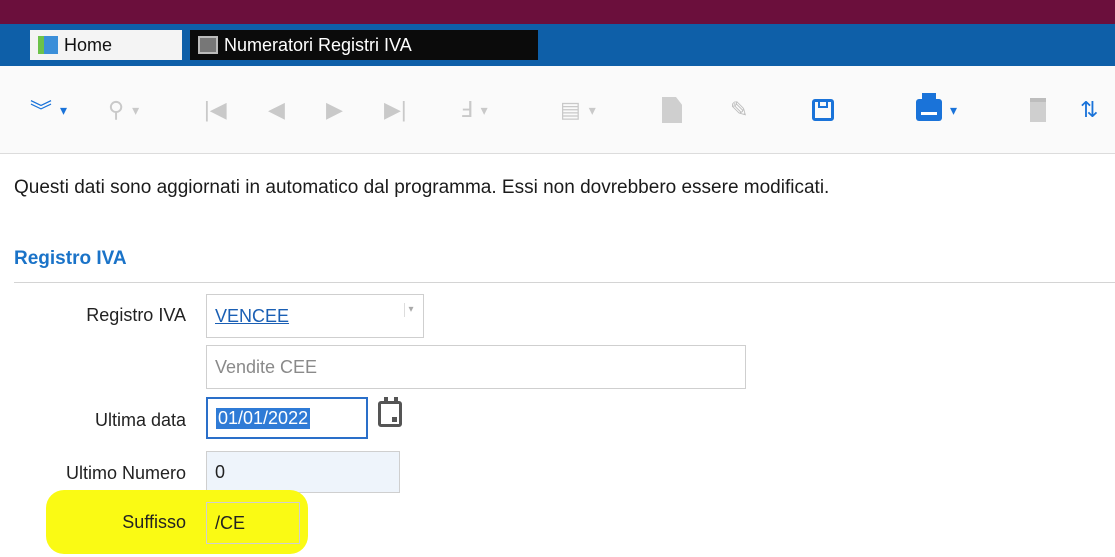  I want to click on registro-iva-description-text: Vendite CEE, so click(266, 366).